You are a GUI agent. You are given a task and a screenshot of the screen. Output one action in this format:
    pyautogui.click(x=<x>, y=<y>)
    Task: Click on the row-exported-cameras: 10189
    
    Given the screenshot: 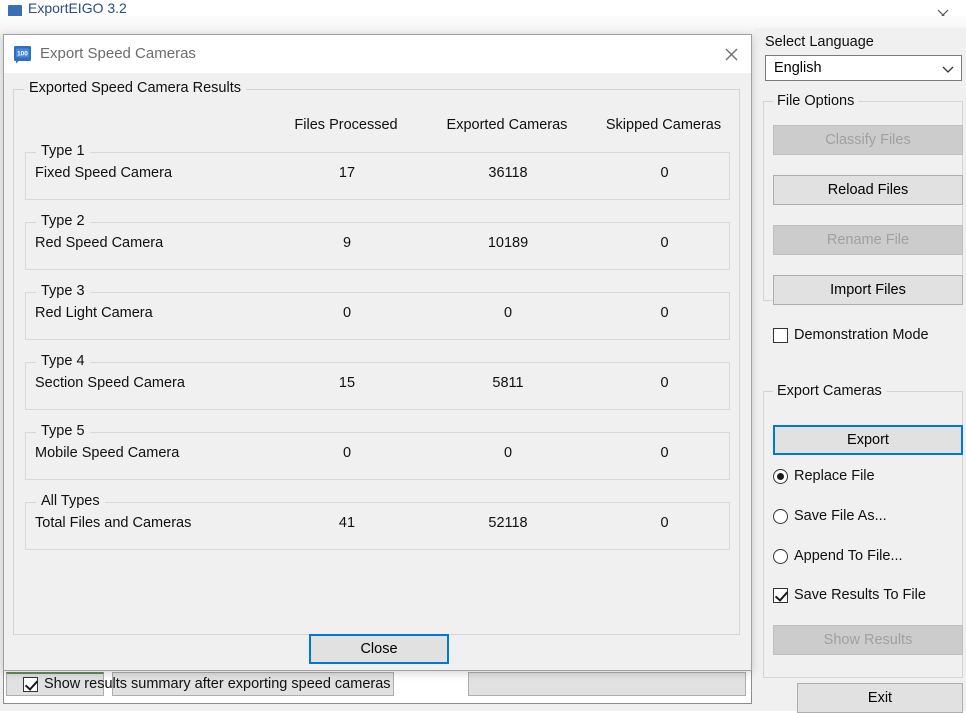 What is the action you would take?
    pyautogui.click(x=508, y=243)
    